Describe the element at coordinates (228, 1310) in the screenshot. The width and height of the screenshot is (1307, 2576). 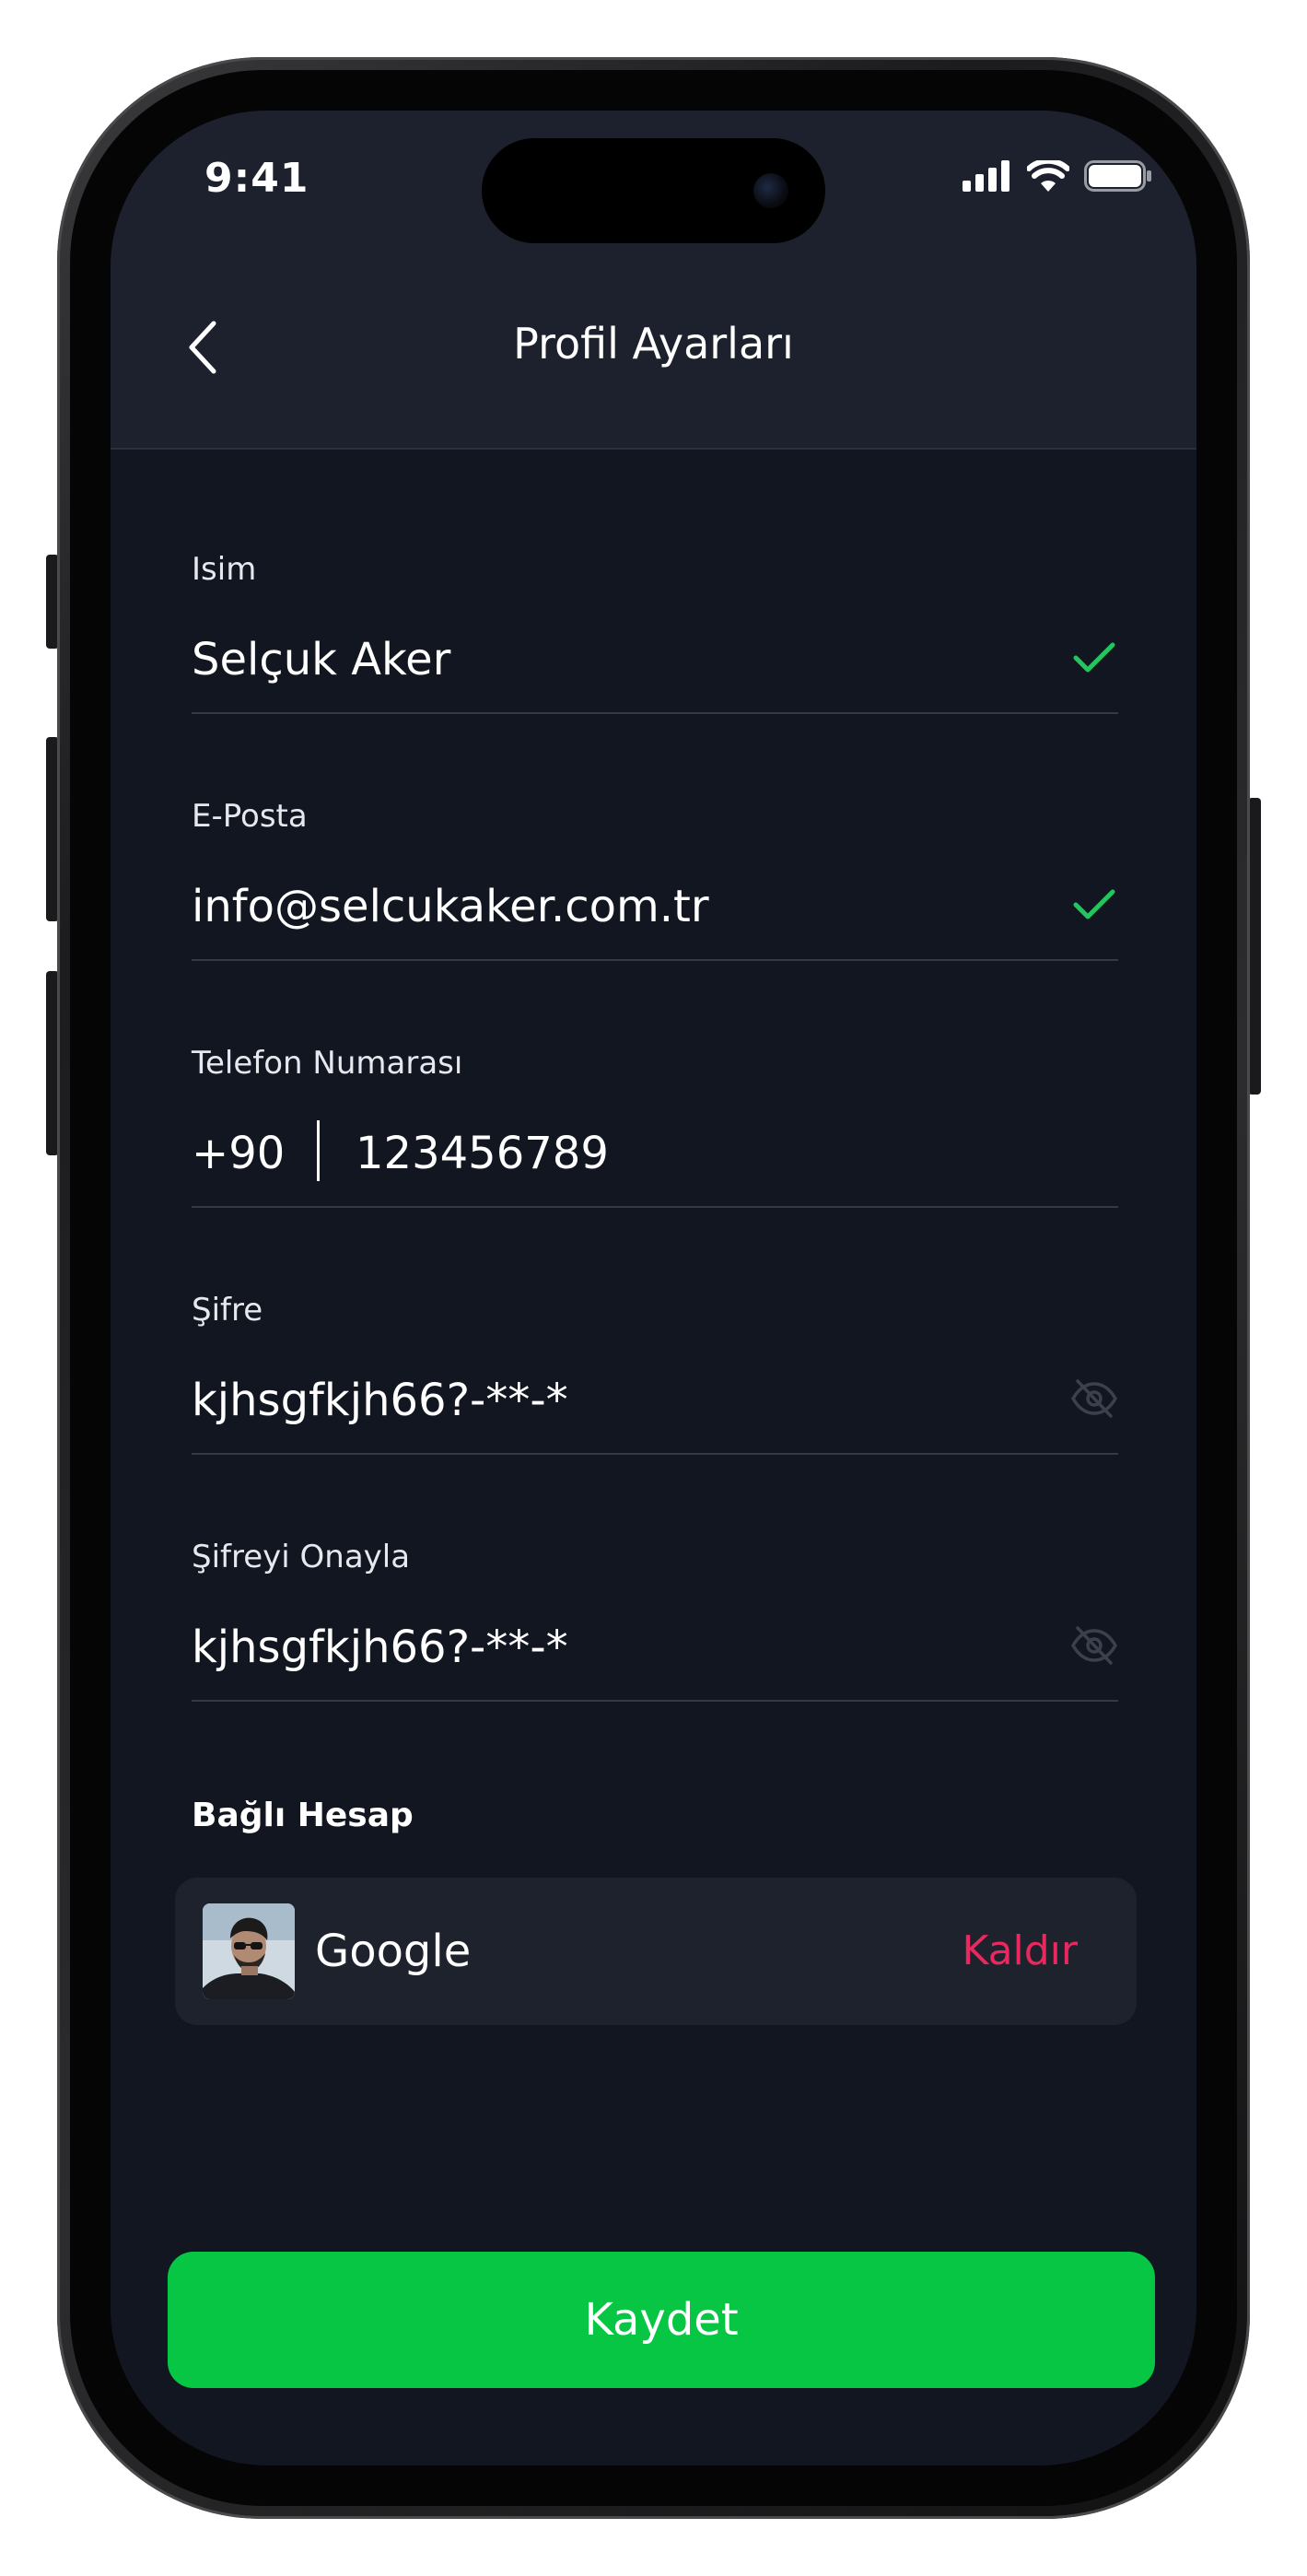
I see `password-label: Şifre` at that location.